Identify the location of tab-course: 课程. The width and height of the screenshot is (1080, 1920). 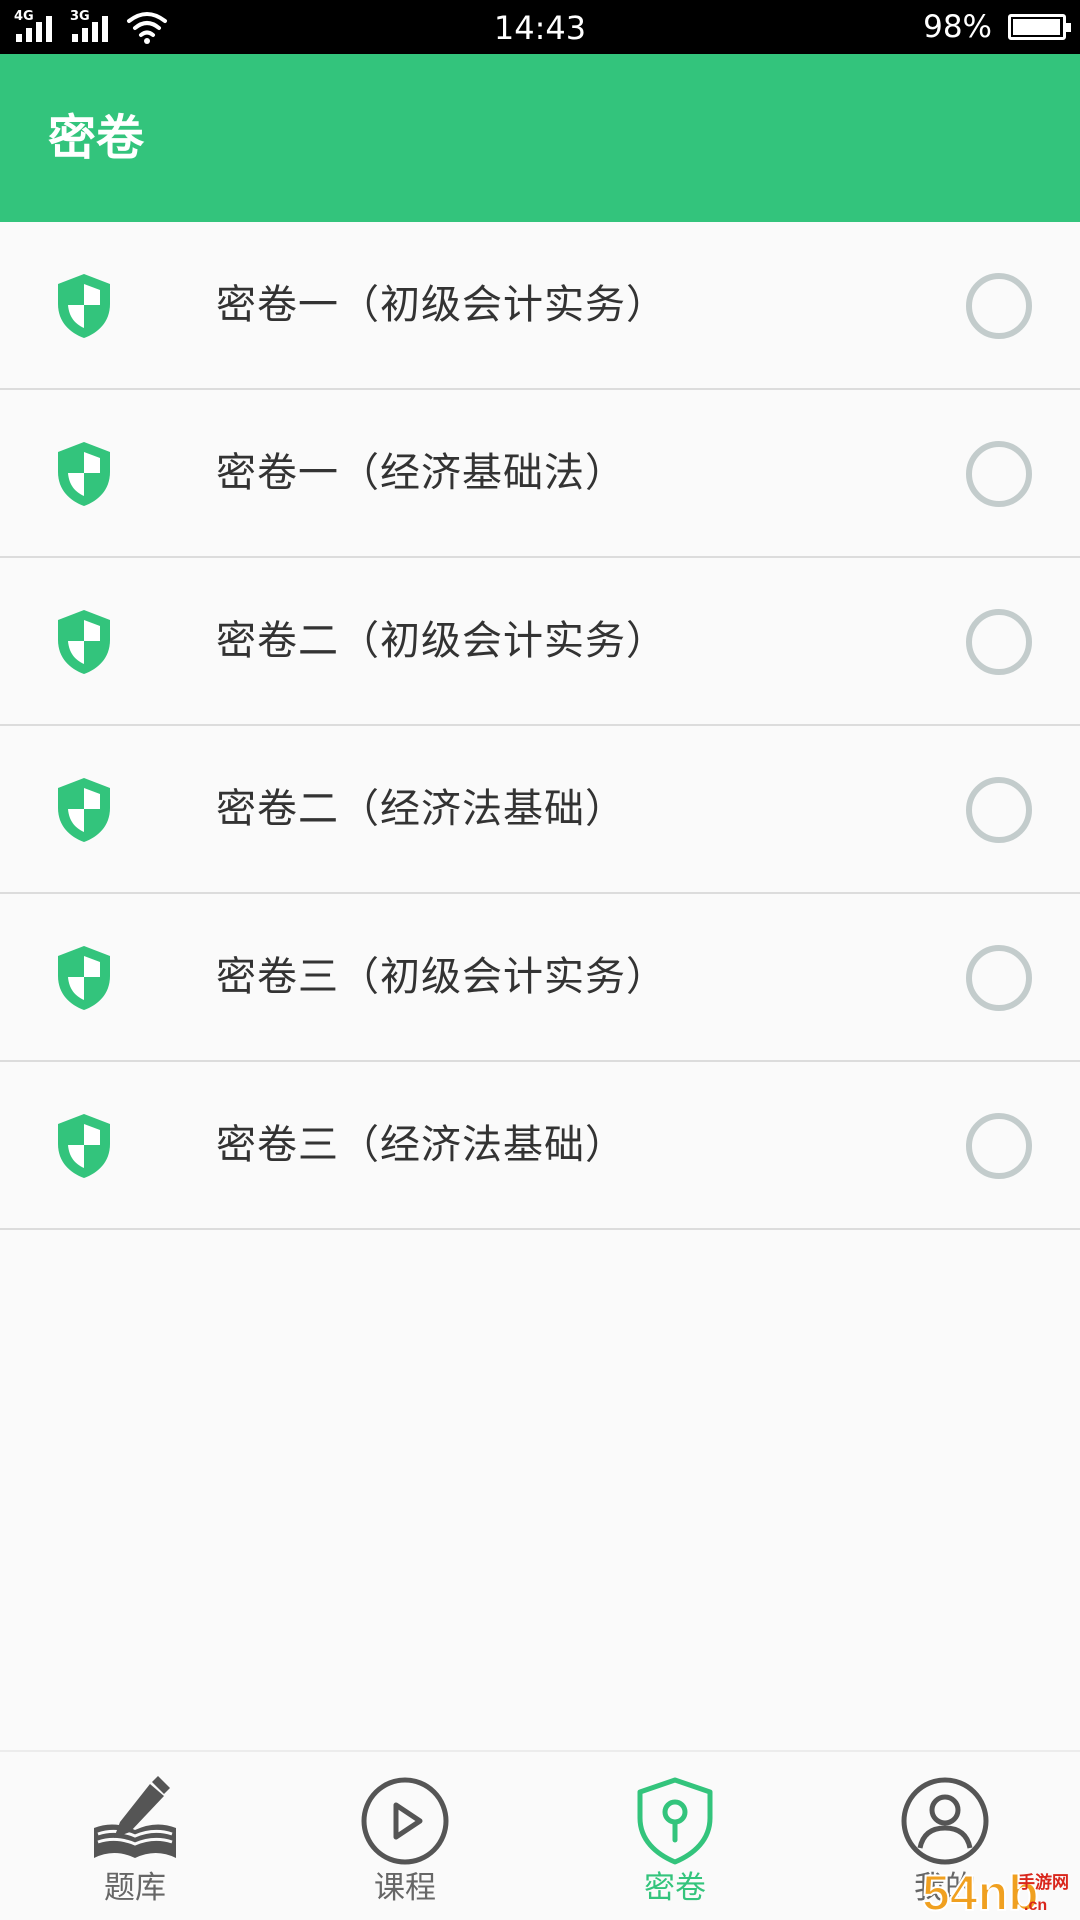
(405, 1836).